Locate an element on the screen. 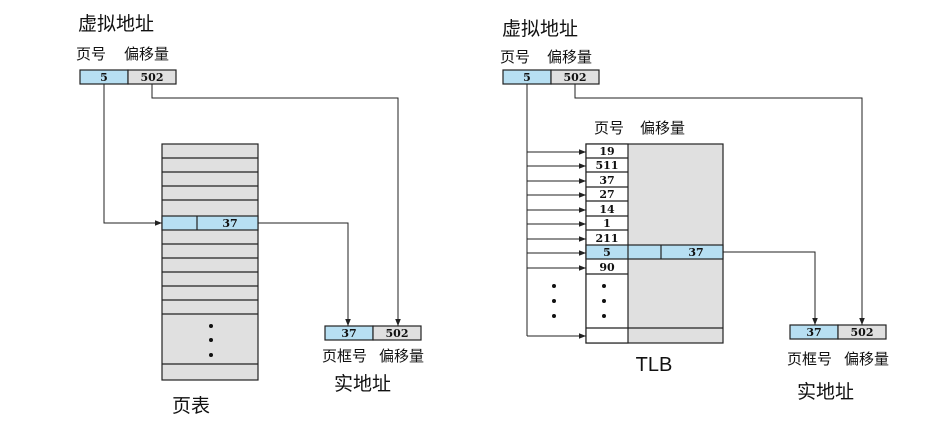  right-physical-address-label: 实地址 is located at coordinates (825, 392).